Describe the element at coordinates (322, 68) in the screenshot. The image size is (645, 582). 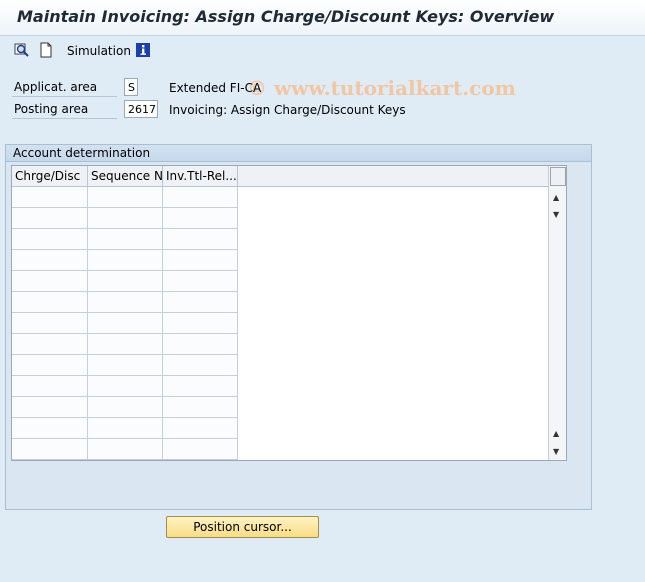
I see `application-toolbar: Simulation © www.tutorialkart.com` at that location.